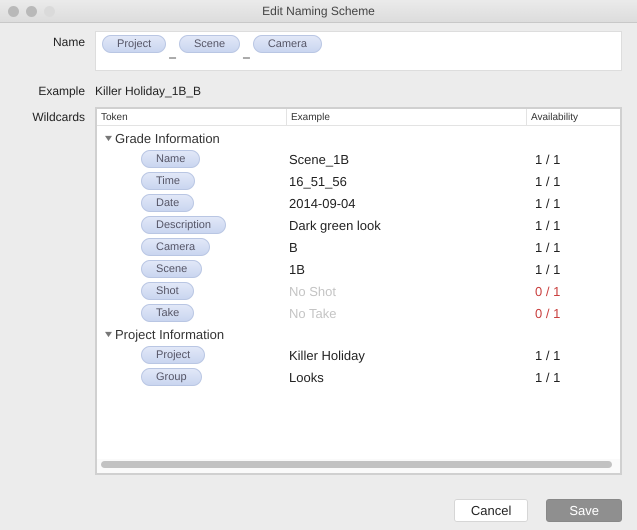 This screenshot has width=637, height=530. What do you see at coordinates (13, 11) in the screenshot?
I see `close-icon` at bounding box center [13, 11].